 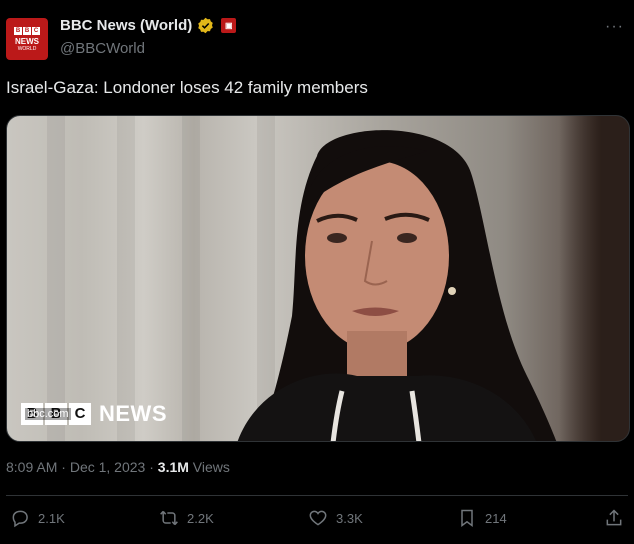 What do you see at coordinates (496, 518) in the screenshot?
I see `bookmark-count: 214` at bounding box center [496, 518].